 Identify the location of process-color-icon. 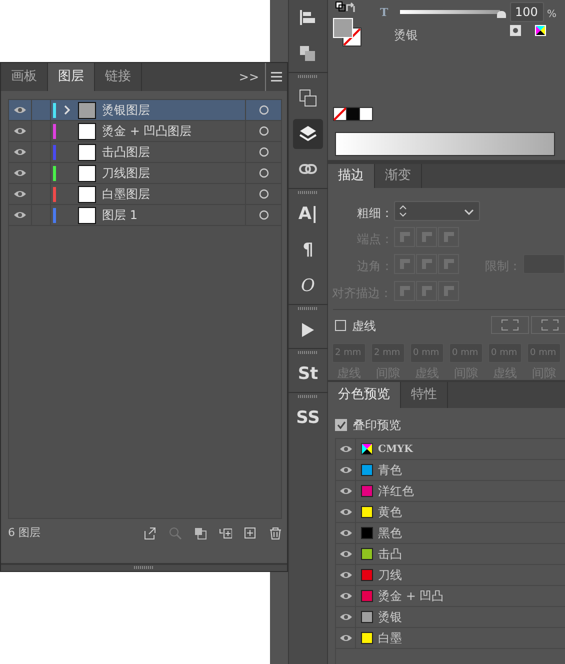
(367, 449).